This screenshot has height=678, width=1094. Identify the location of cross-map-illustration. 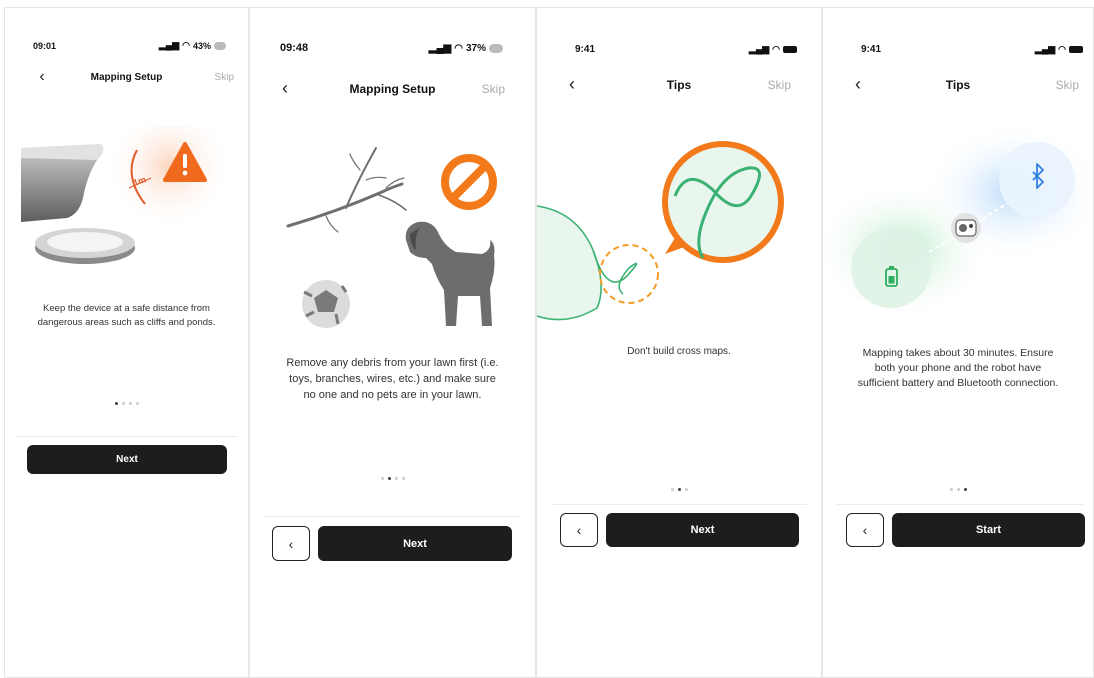
(660, 231).